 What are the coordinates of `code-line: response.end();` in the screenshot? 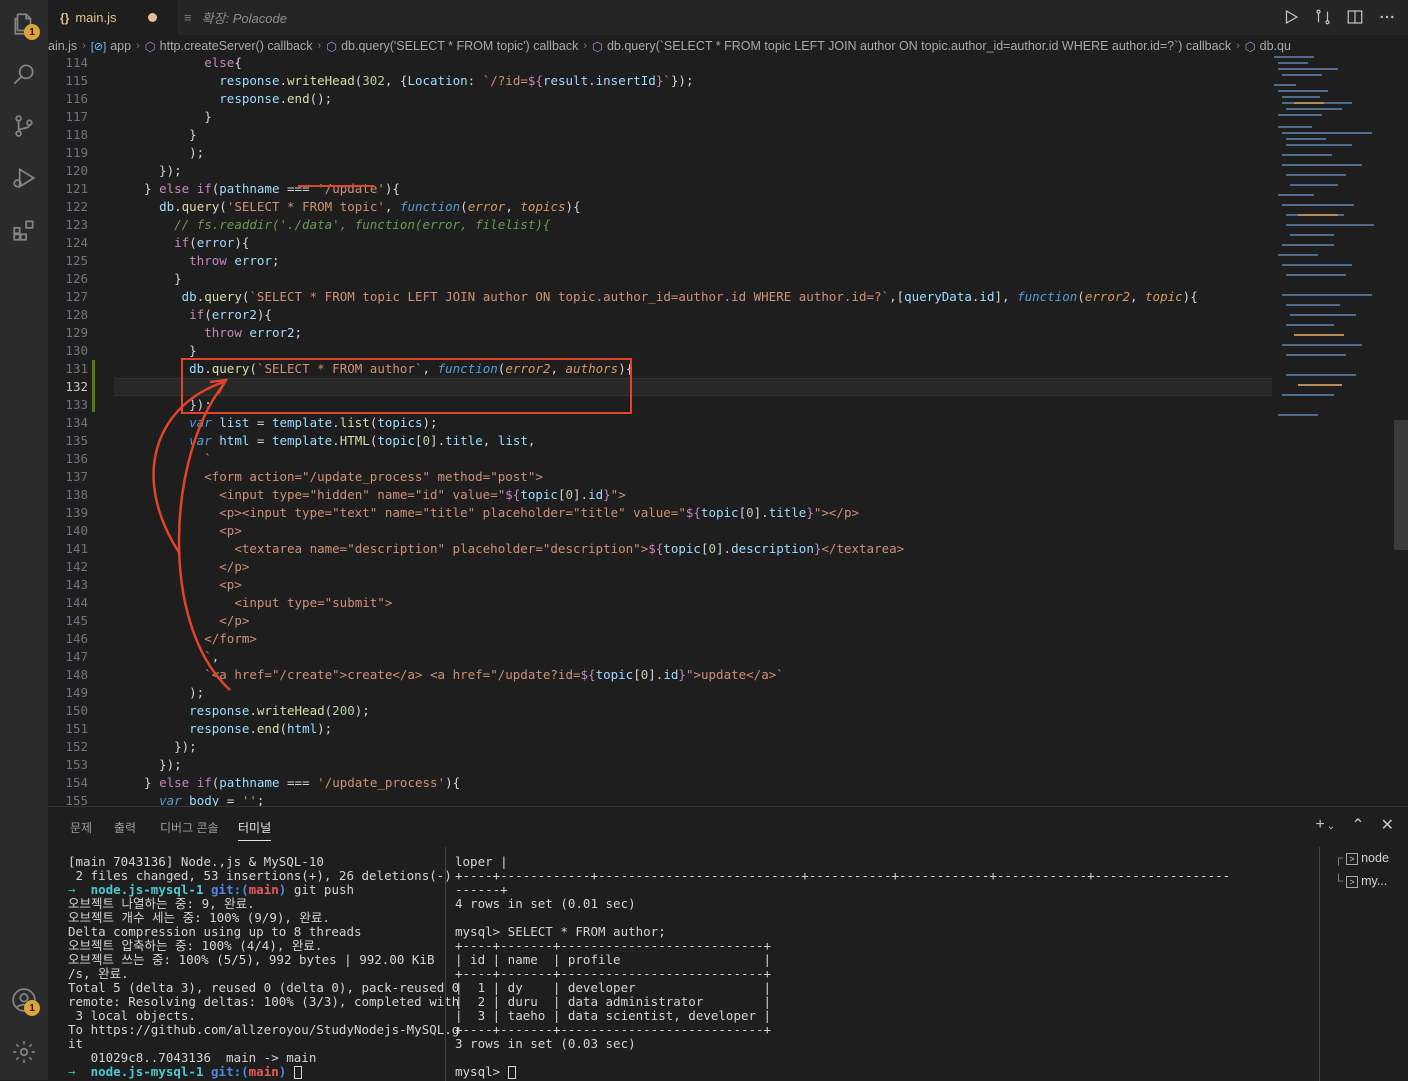 It's located at (238, 99).